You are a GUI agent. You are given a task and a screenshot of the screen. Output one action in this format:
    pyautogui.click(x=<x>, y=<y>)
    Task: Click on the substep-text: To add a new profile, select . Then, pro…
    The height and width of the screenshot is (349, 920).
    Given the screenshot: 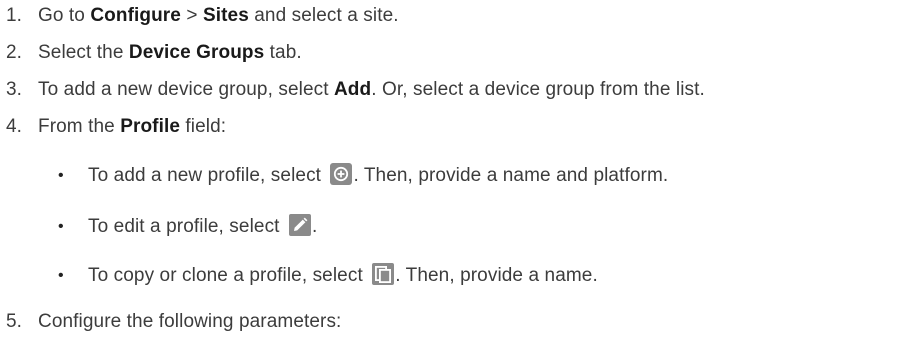 What is the action you would take?
    pyautogui.click(x=378, y=176)
    